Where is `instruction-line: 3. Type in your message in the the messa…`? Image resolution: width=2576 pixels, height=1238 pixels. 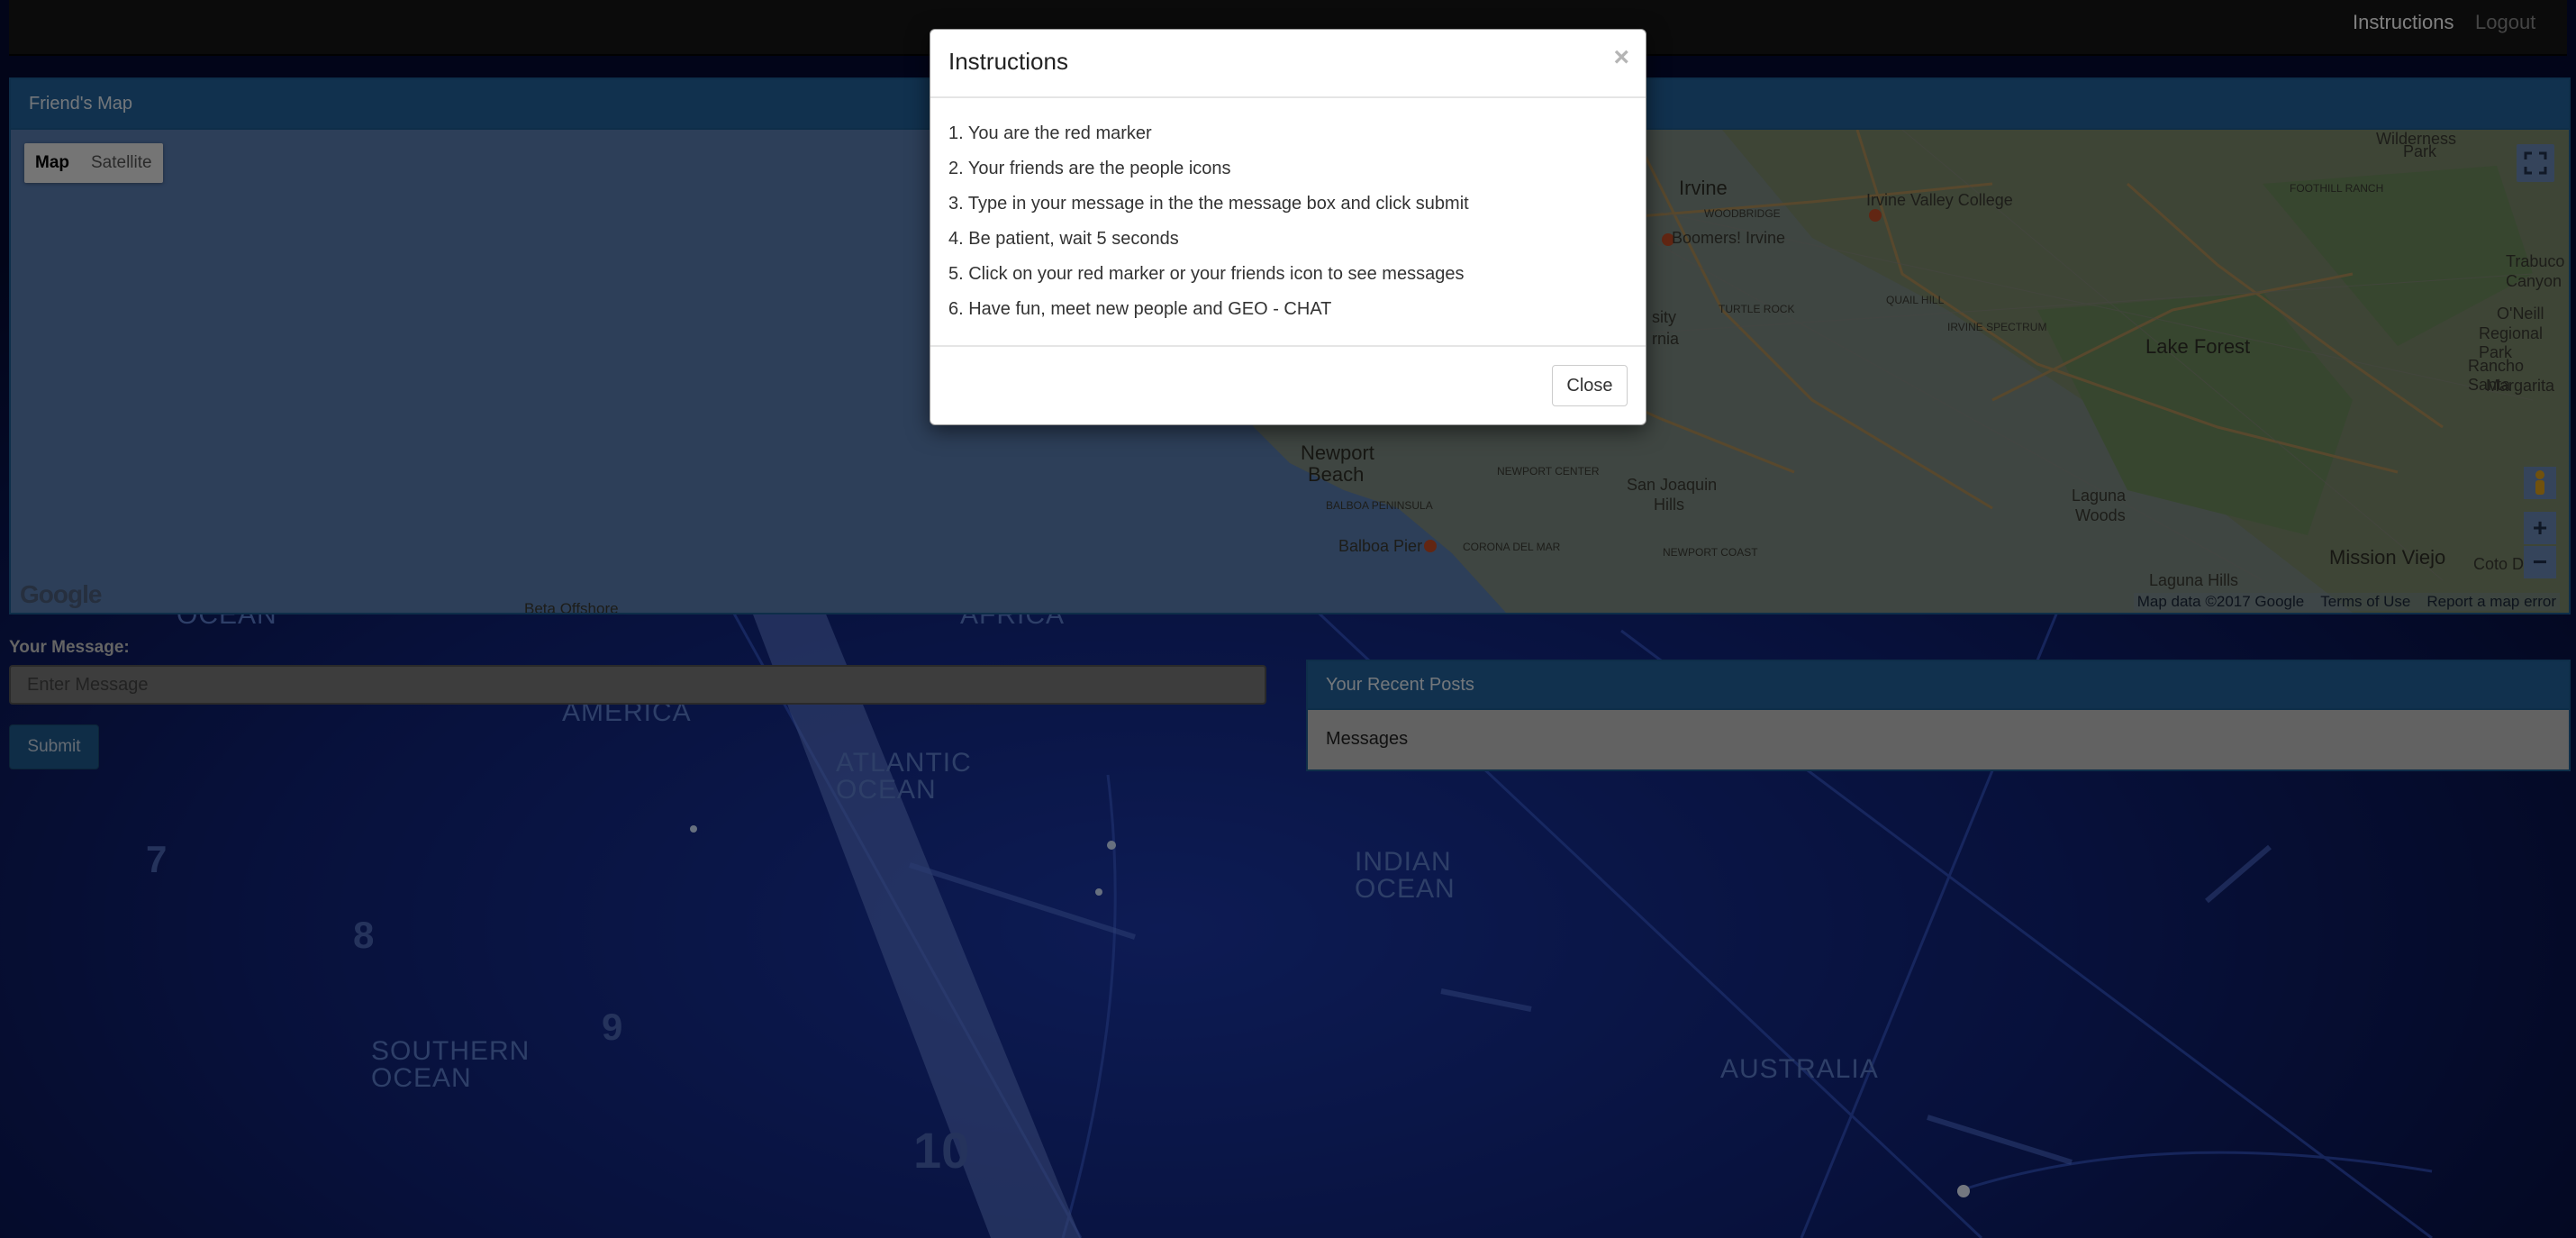 instruction-line: 3. Type in your message in the the messa… is located at coordinates (1209, 204).